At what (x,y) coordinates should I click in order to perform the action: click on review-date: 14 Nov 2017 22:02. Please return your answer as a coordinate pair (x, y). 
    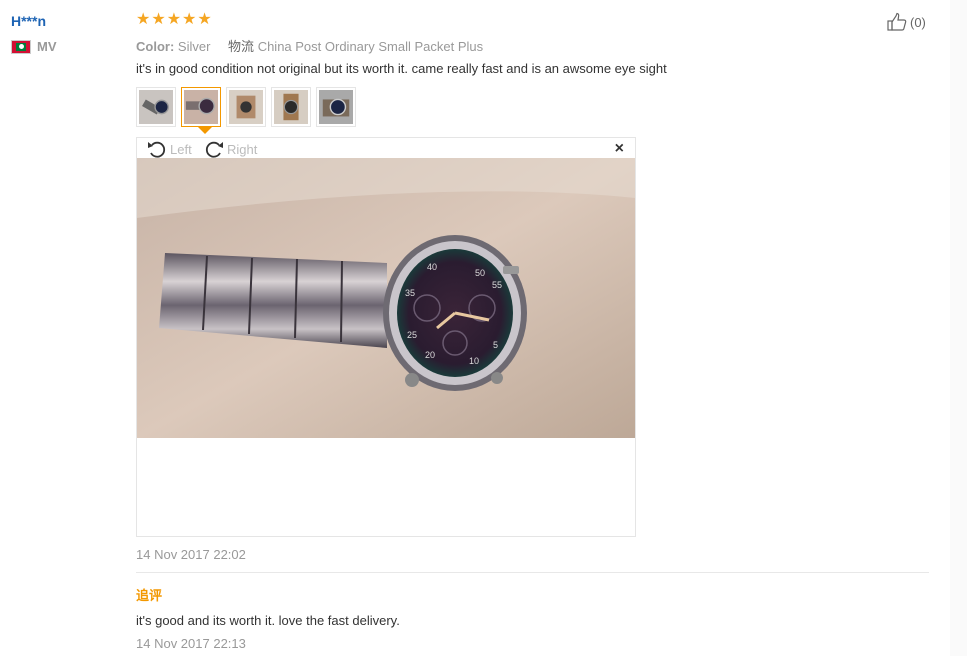
    Looking at the image, I should click on (191, 554).